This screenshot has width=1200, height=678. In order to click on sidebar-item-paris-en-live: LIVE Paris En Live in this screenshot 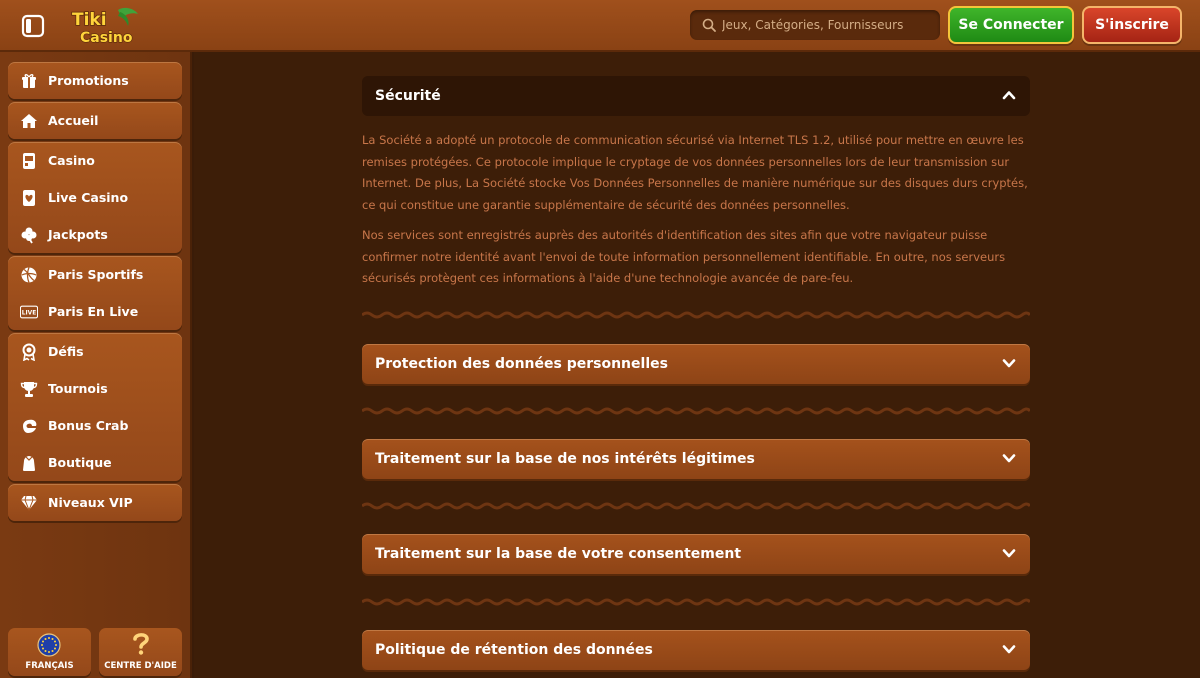, I will do `click(95, 311)`.